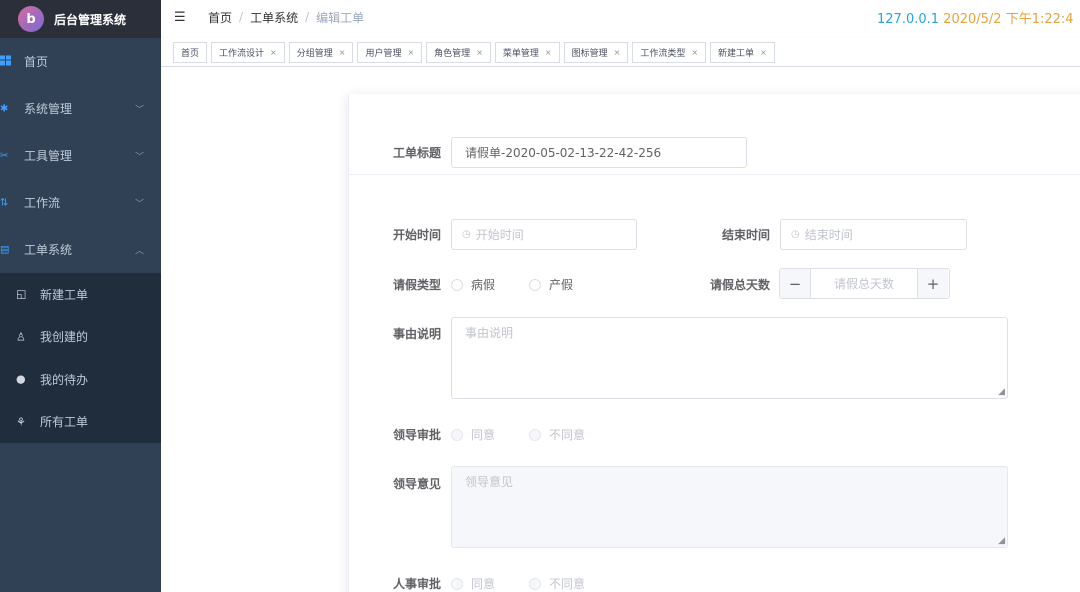 This screenshot has width=1080, height=592. What do you see at coordinates (64, 422) in the screenshot?
I see `submenu-item-label: 所有工单` at bounding box center [64, 422].